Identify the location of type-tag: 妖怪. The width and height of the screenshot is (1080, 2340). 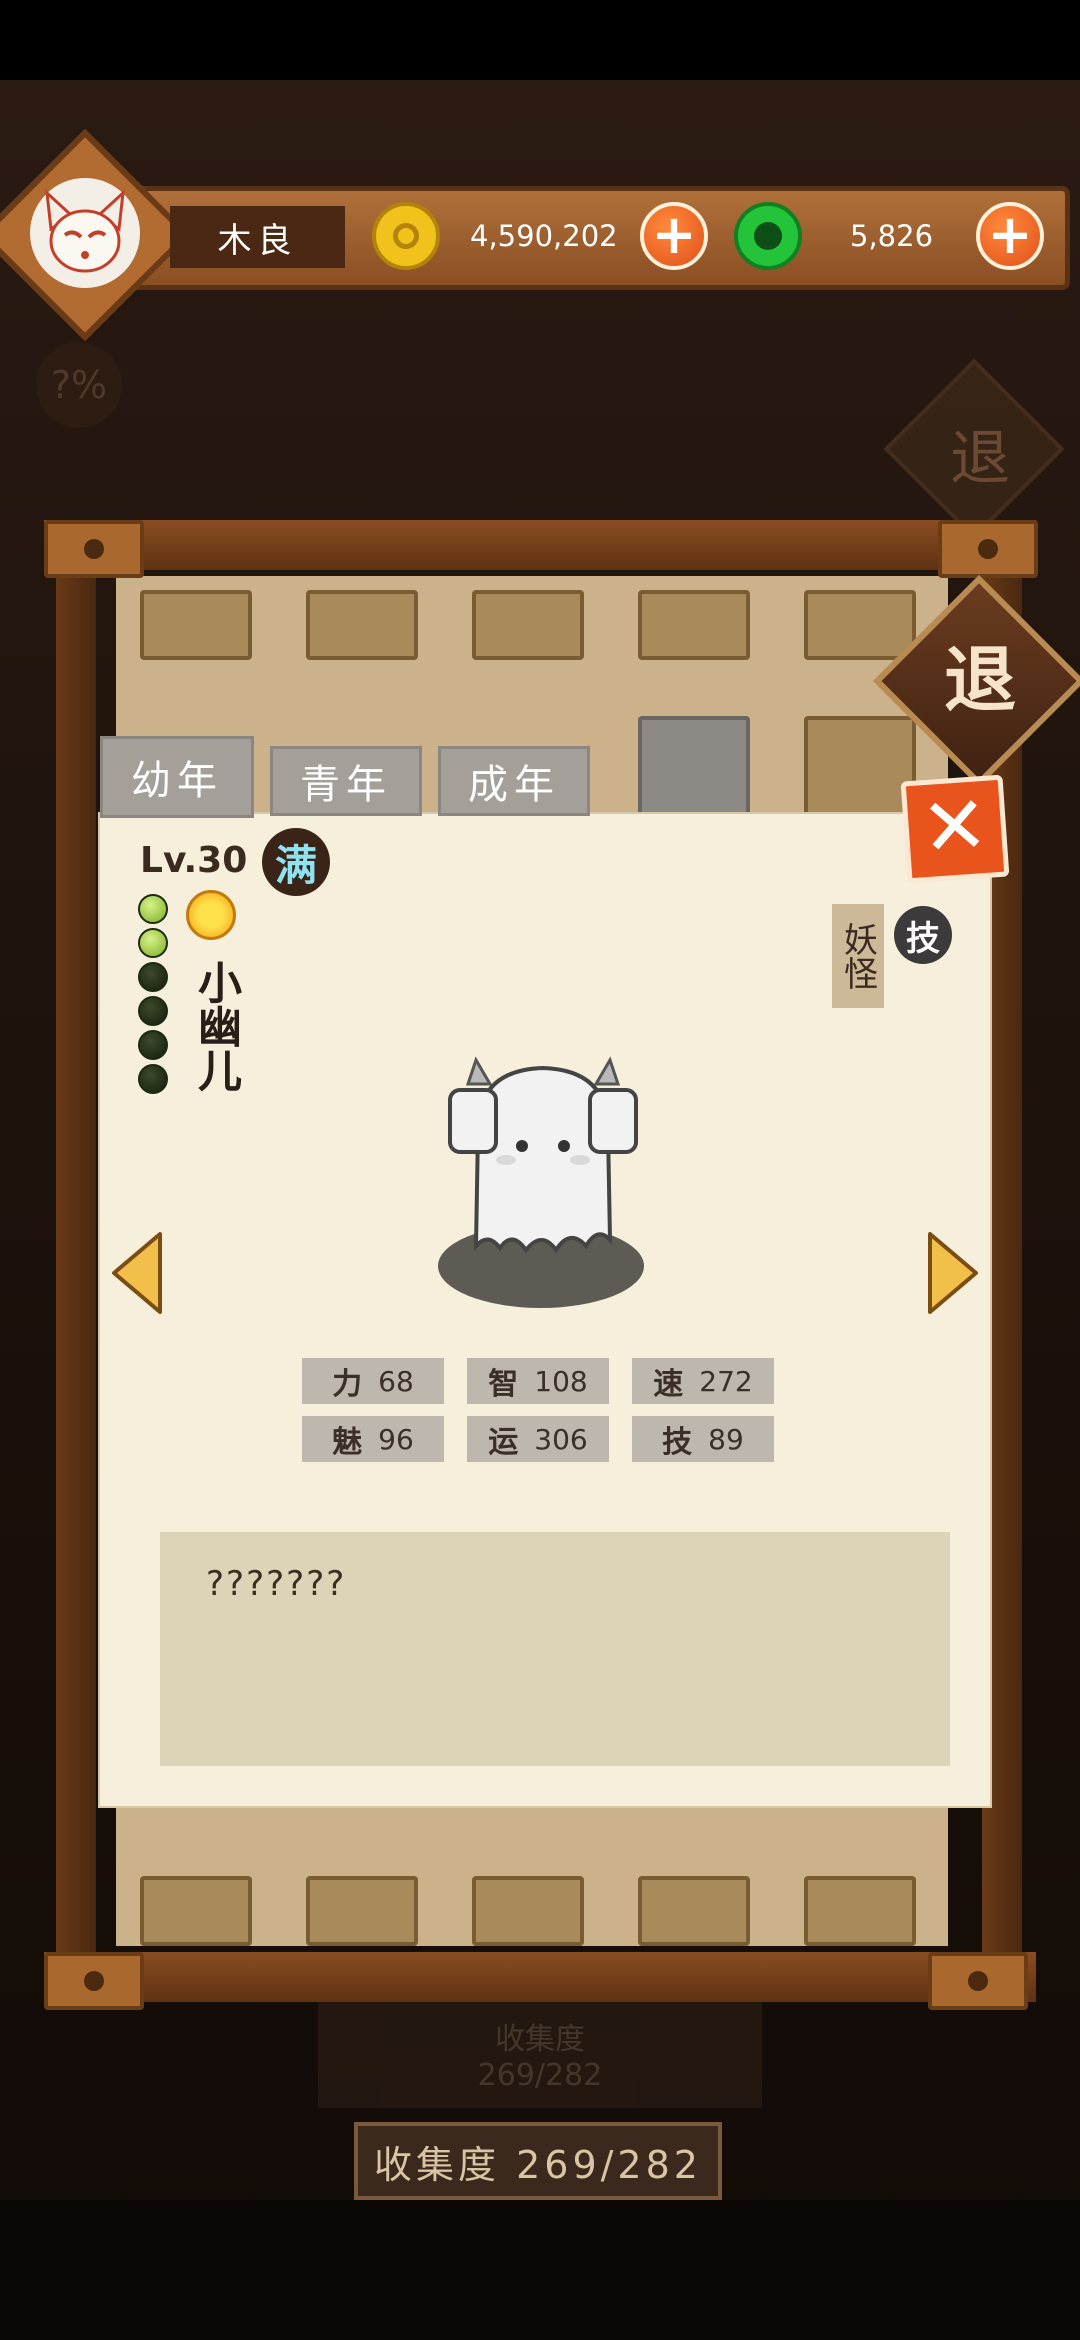
(858, 956).